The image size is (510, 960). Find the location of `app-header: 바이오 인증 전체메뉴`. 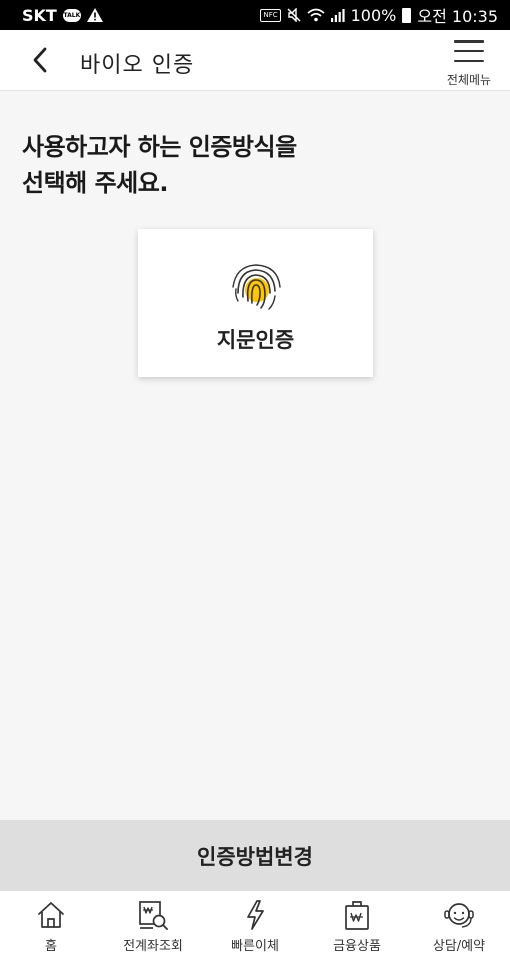

app-header: 바이오 인증 전체메뉴 is located at coordinates (255, 60).